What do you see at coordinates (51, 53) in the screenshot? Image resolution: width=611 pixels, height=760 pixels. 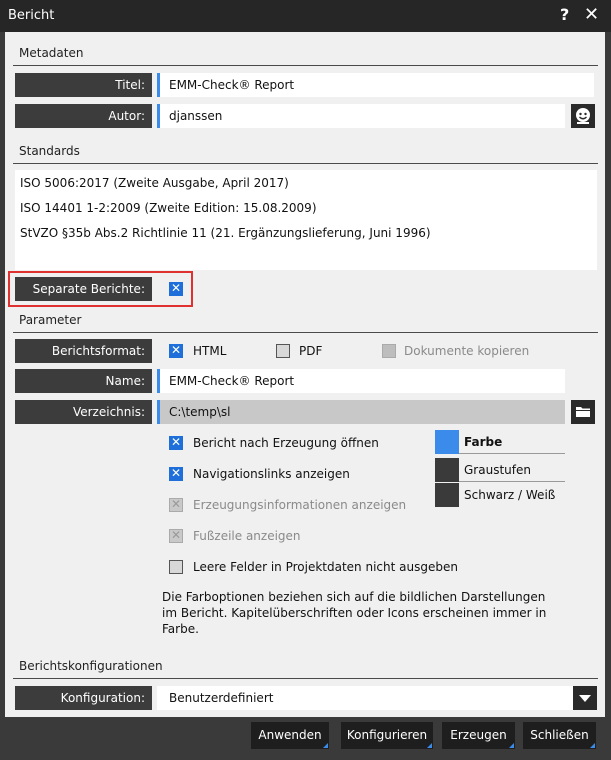 I see `section-metadata: Metadaten` at bounding box center [51, 53].